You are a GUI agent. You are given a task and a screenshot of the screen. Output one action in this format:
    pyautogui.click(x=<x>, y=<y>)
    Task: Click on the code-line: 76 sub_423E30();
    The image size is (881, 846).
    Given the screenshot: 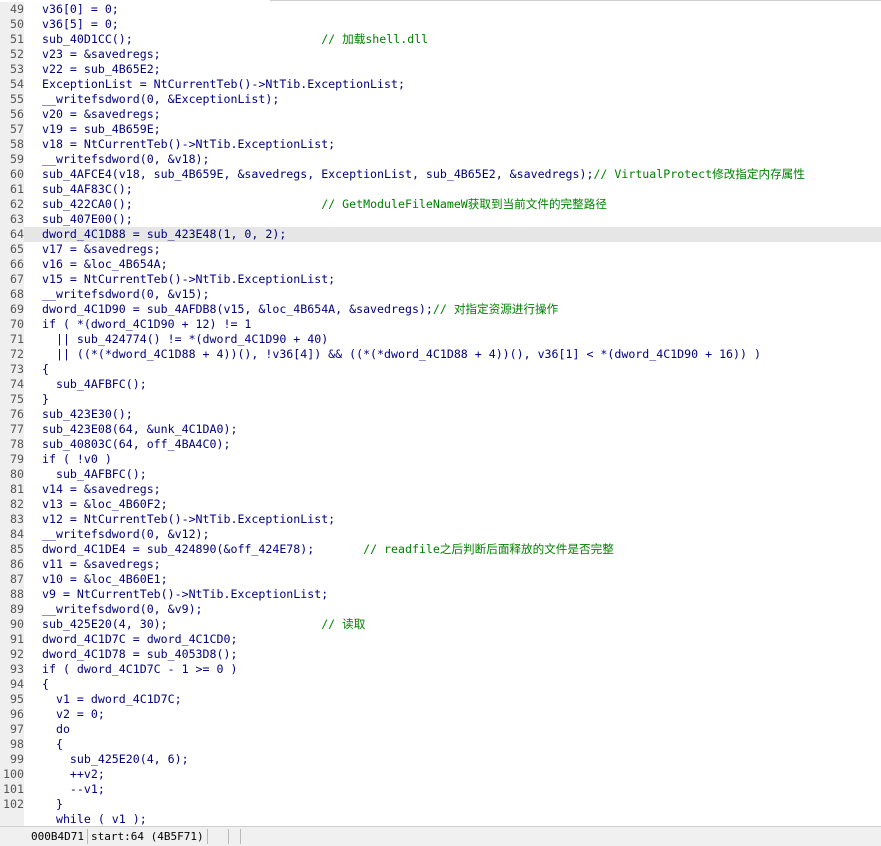 What is the action you would take?
    pyautogui.click(x=440, y=414)
    